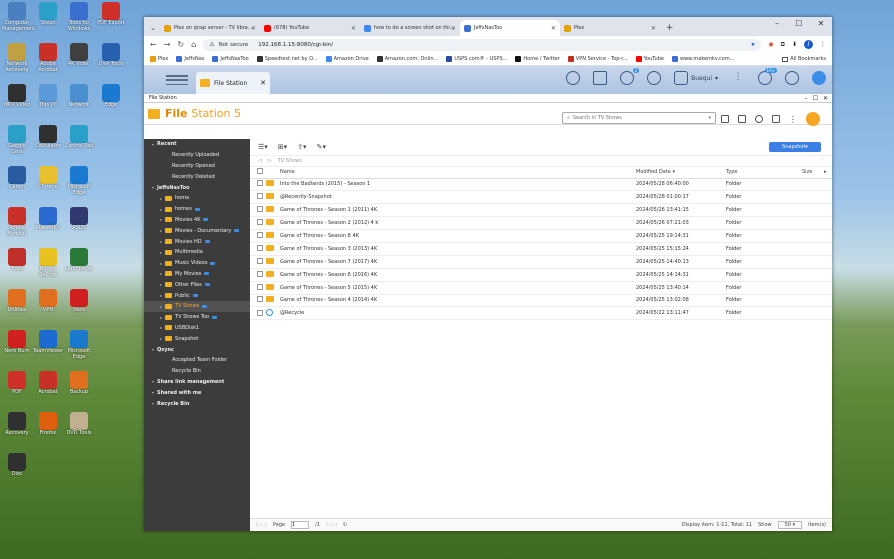 This screenshot has width=894, height=559. Describe the element at coordinates (776, 119) in the screenshot. I see `filter-icon` at that location.